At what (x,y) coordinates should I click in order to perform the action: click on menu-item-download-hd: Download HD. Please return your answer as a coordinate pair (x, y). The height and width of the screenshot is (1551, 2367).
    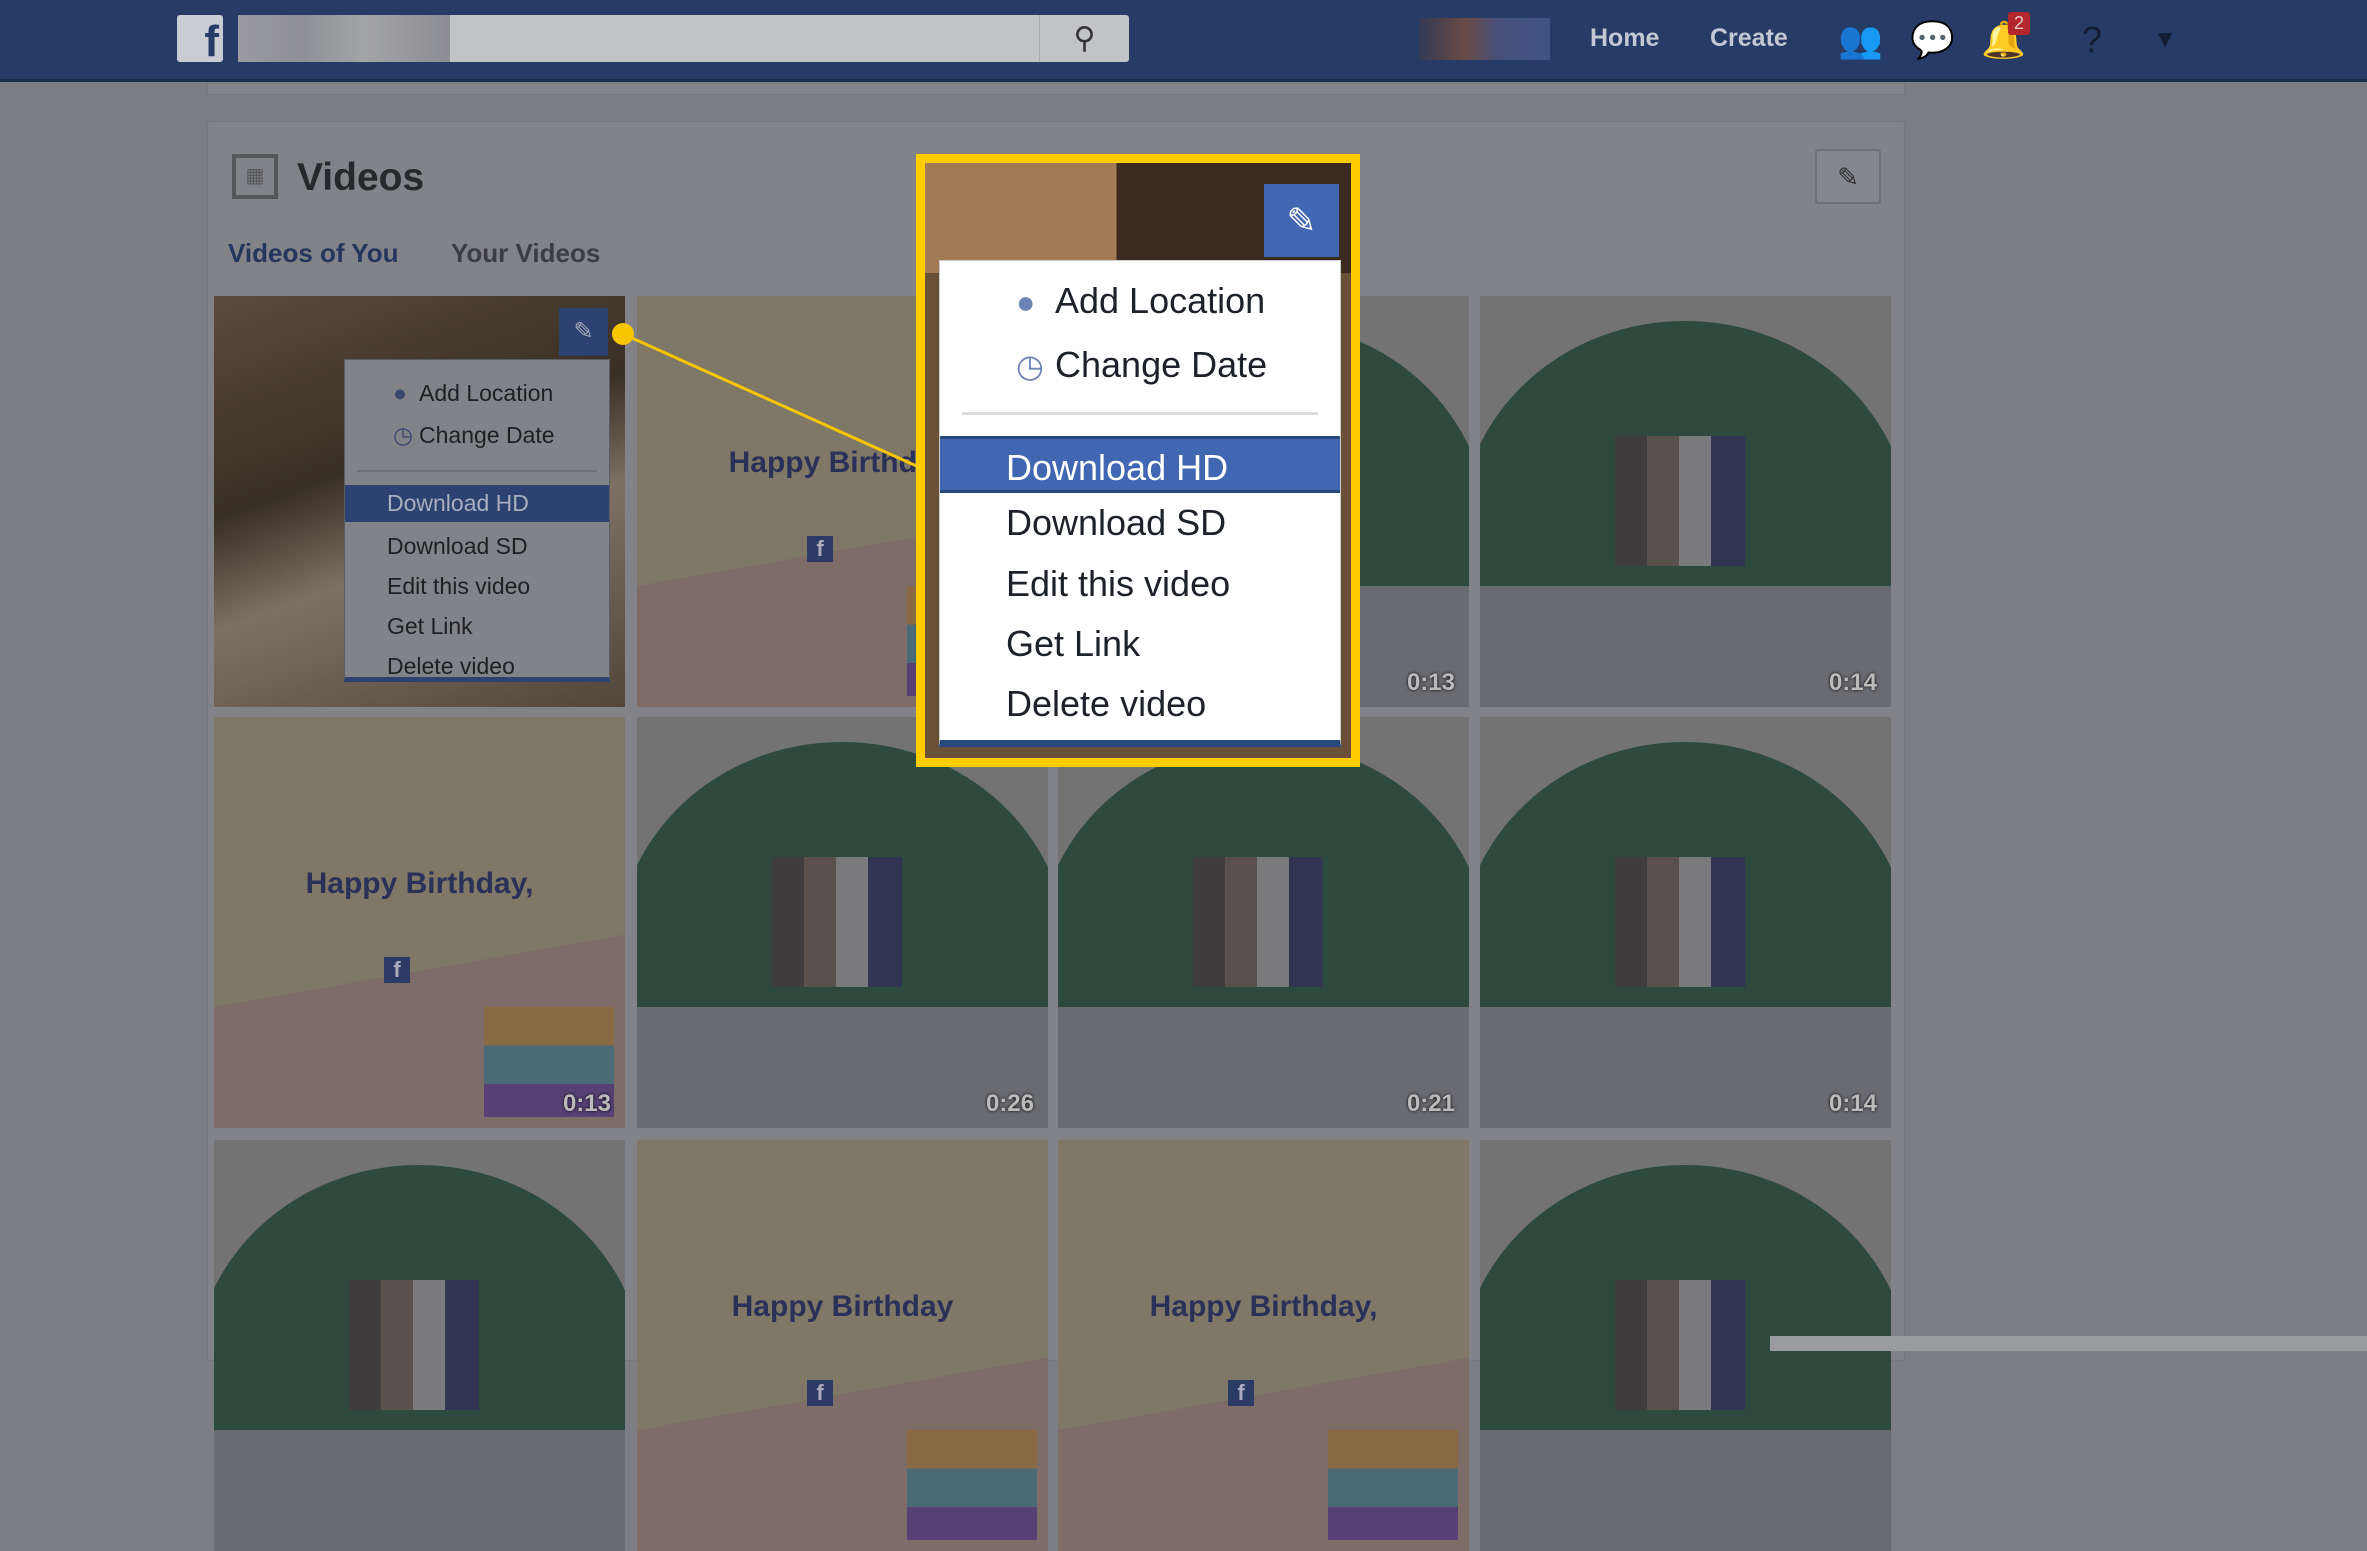
    Looking at the image, I should click on (1140, 464).